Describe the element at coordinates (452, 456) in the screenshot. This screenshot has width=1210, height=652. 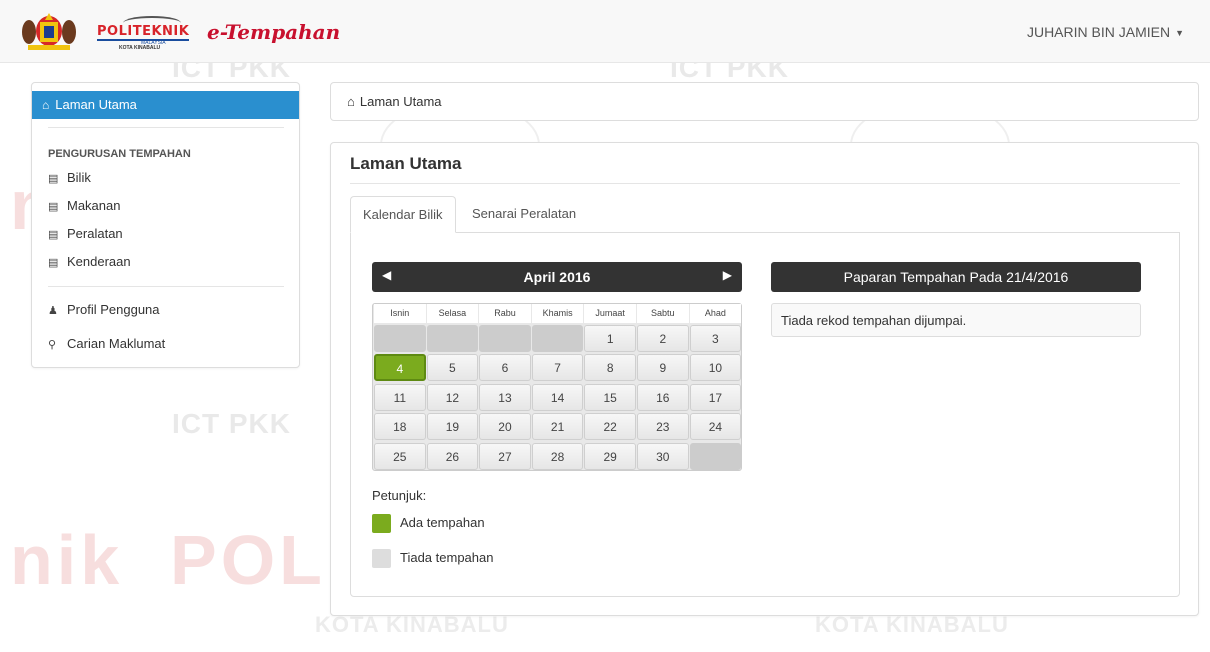
I see `calendar-day: 26` at that location.